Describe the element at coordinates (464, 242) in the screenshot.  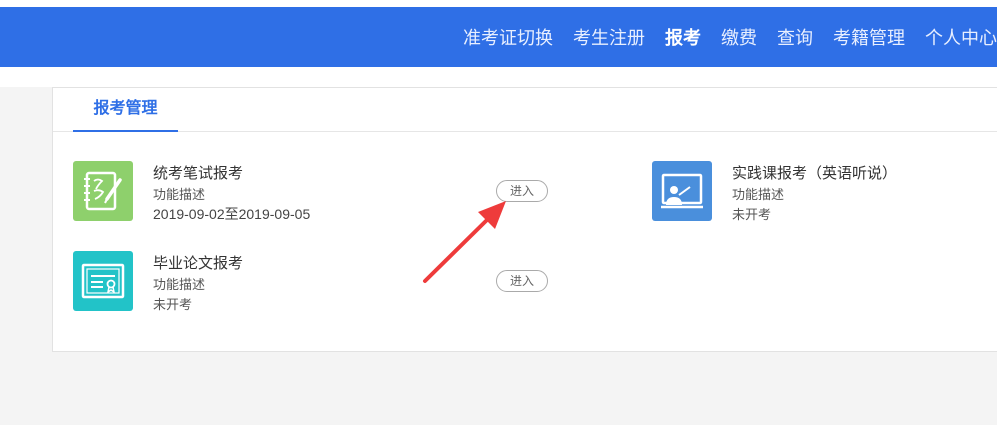
I see `red-arrow-annotation` at that location.